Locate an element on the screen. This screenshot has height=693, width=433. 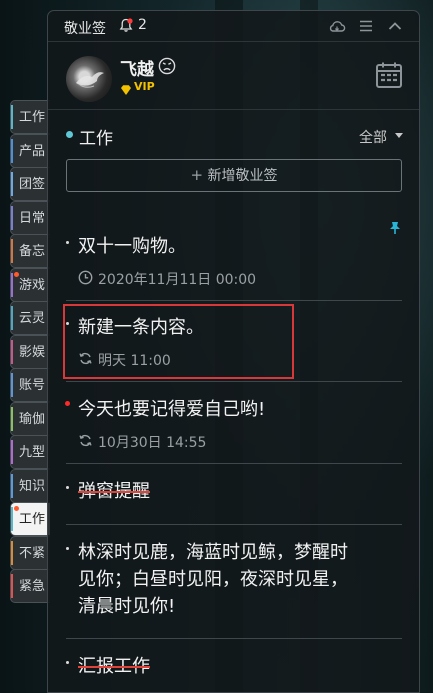
side-tab-8: 影娱 is located at coordinates (30, 351).